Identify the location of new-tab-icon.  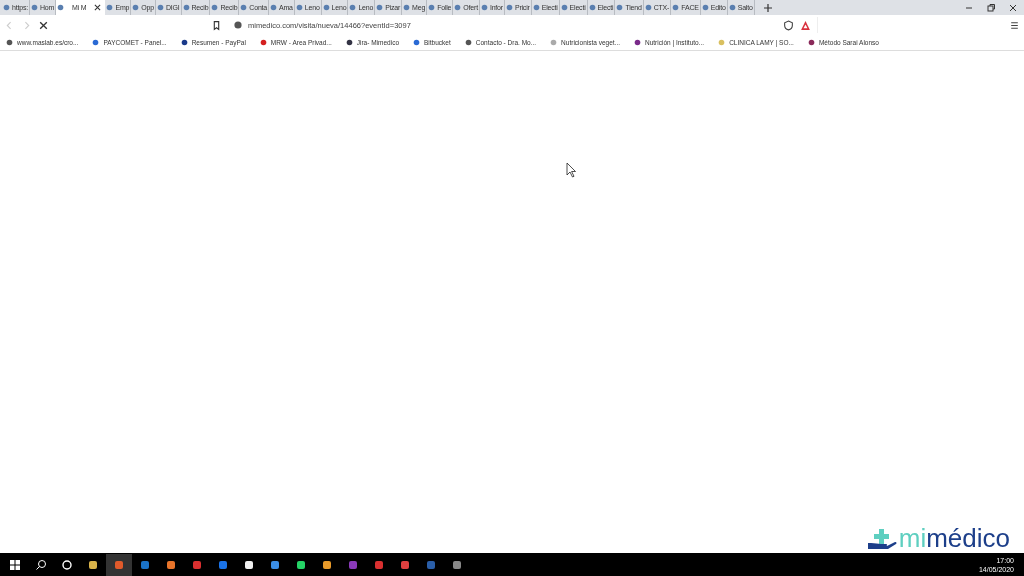
(767, 7).